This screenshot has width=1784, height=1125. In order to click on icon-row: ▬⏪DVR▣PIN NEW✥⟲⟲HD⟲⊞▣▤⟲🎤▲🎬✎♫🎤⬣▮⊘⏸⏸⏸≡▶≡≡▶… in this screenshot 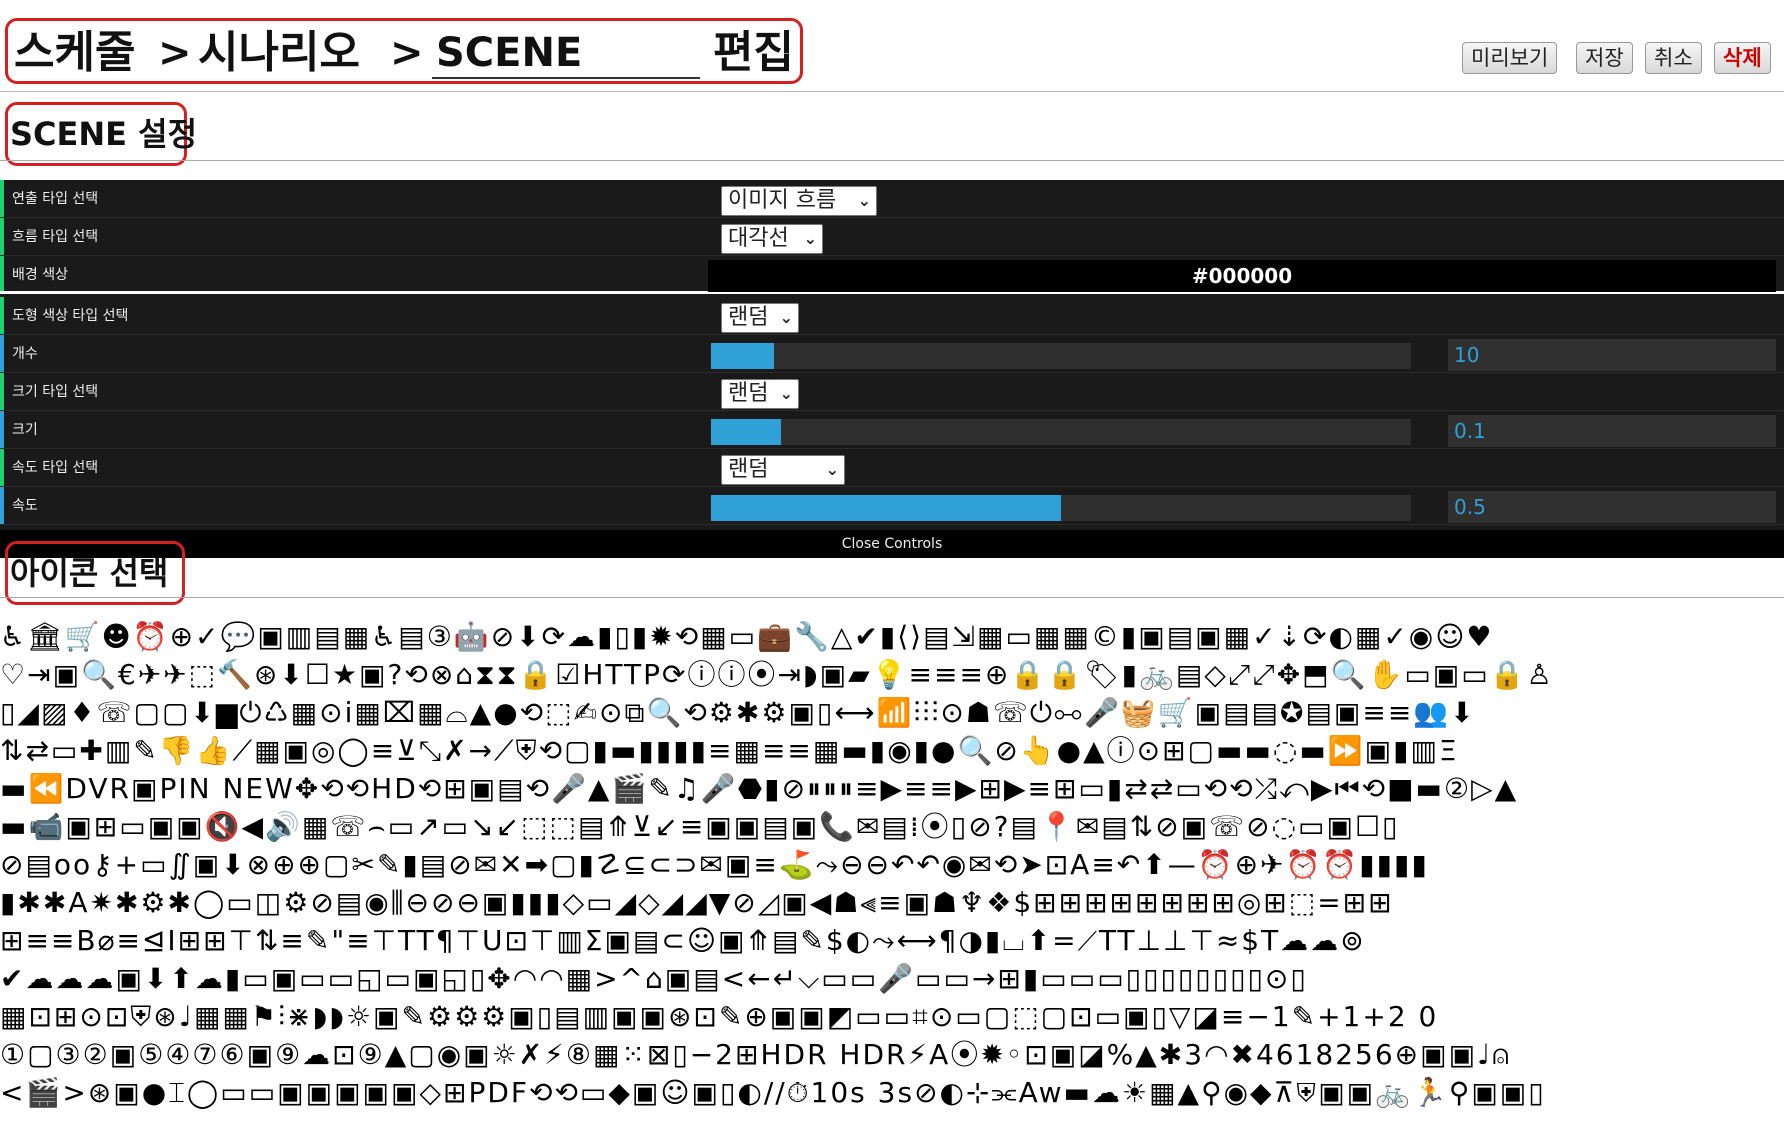, I will do `click(759, 789)`.